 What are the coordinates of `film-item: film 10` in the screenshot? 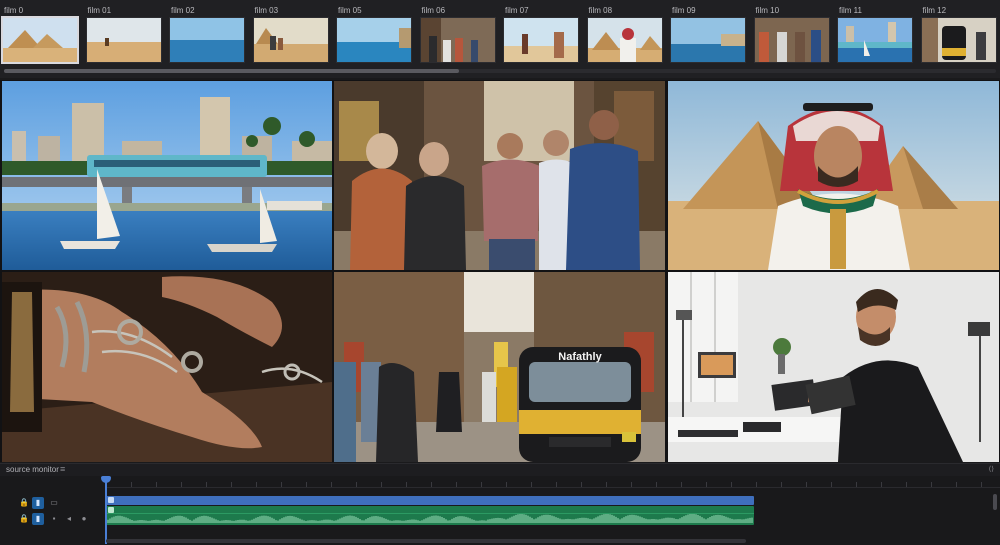 It's located at (792, 33).